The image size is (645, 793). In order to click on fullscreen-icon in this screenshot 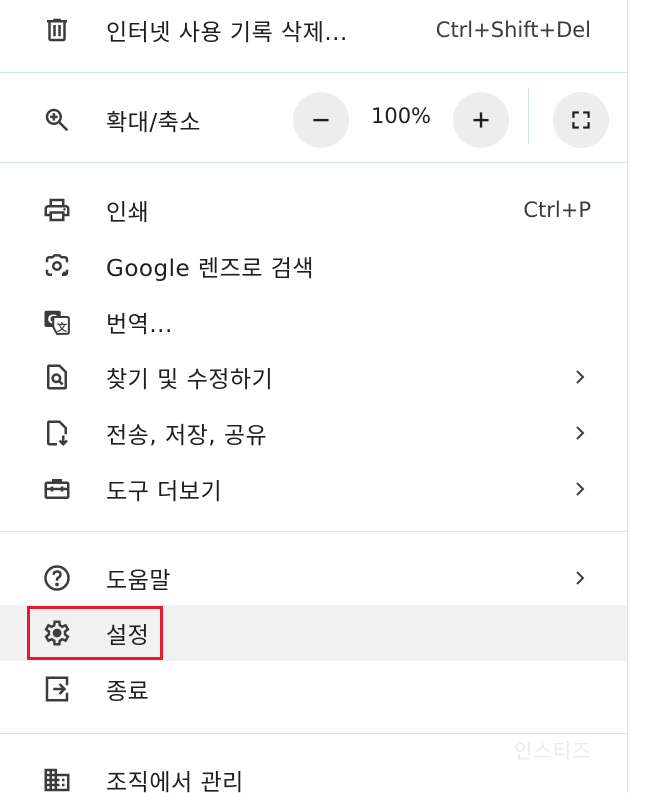, I will do `click(581, 120)`.